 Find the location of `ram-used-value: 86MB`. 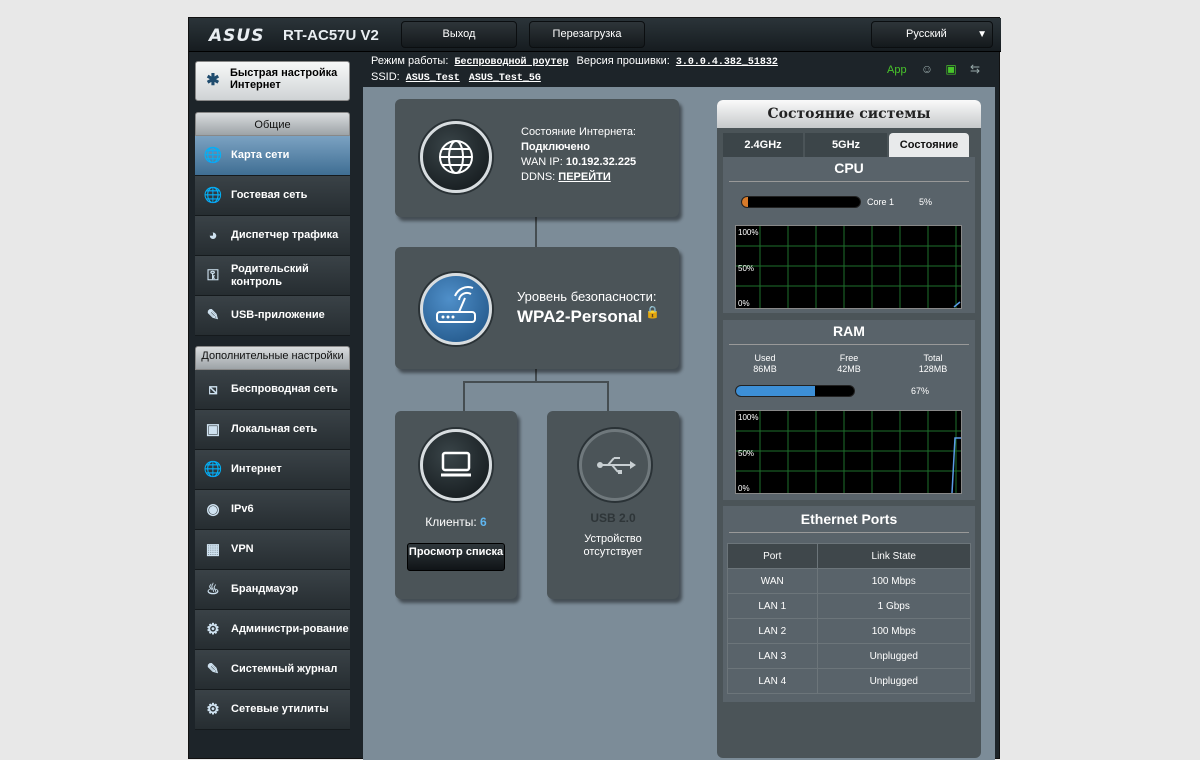

ram-used-value: 86MB is located at coordinates (765, 369).